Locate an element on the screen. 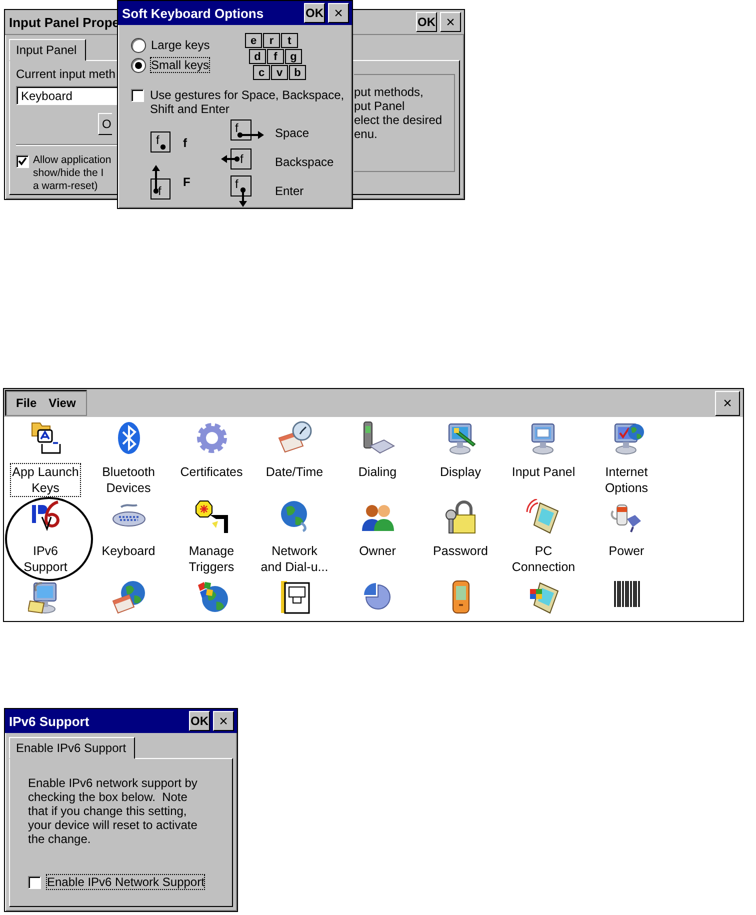  checkbox-label: Allow application is located at coordinates (72, 160).